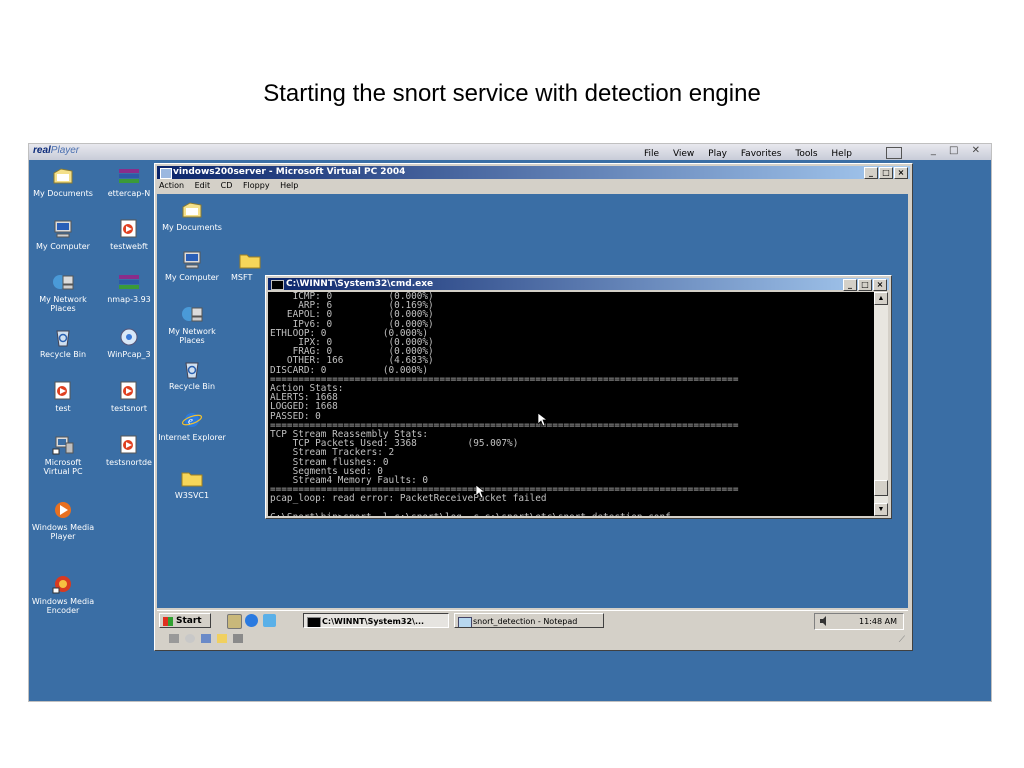 Image resolution: width=1024 pixels, height=768 pixels. Describe the element at coordinates (63, 532) in the screenshot. I see `icon-label: Windows Media Player` at that location.